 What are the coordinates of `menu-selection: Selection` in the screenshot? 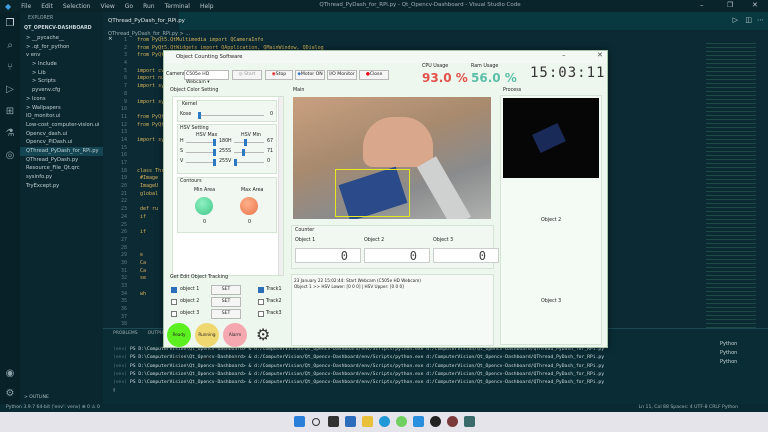 It's located at (77, 6).